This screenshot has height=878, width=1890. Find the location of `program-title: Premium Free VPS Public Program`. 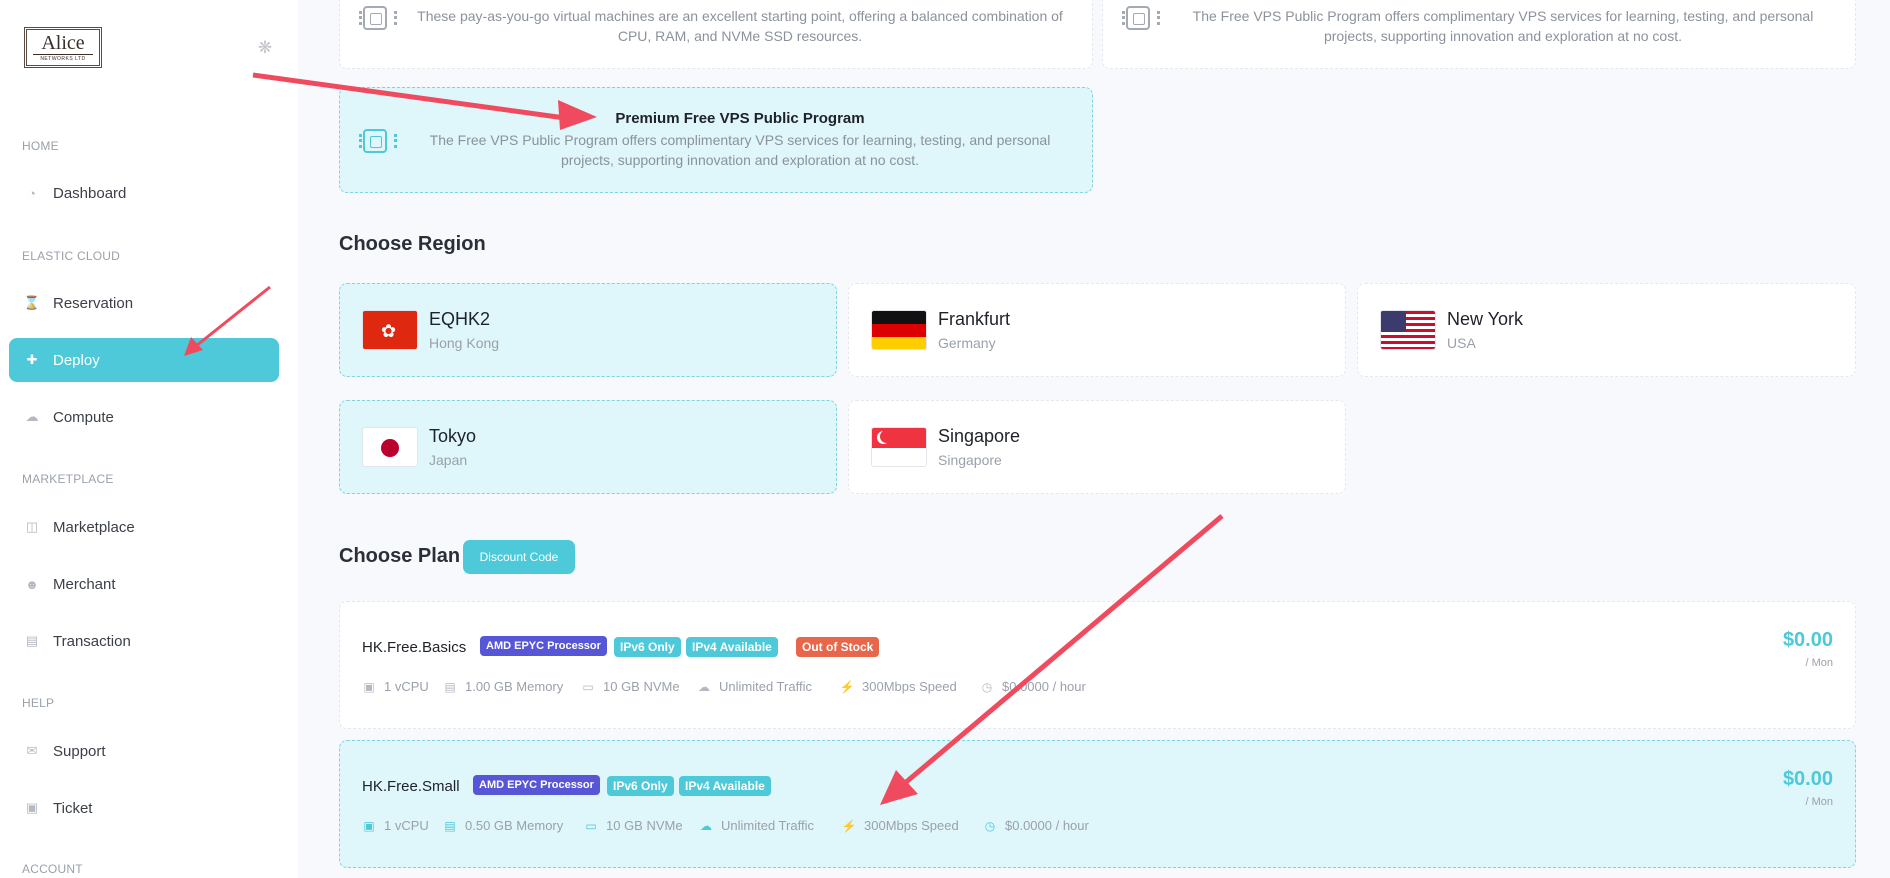

program-title: Premium Free VPS Public Program is located at coordinates (740, 118).